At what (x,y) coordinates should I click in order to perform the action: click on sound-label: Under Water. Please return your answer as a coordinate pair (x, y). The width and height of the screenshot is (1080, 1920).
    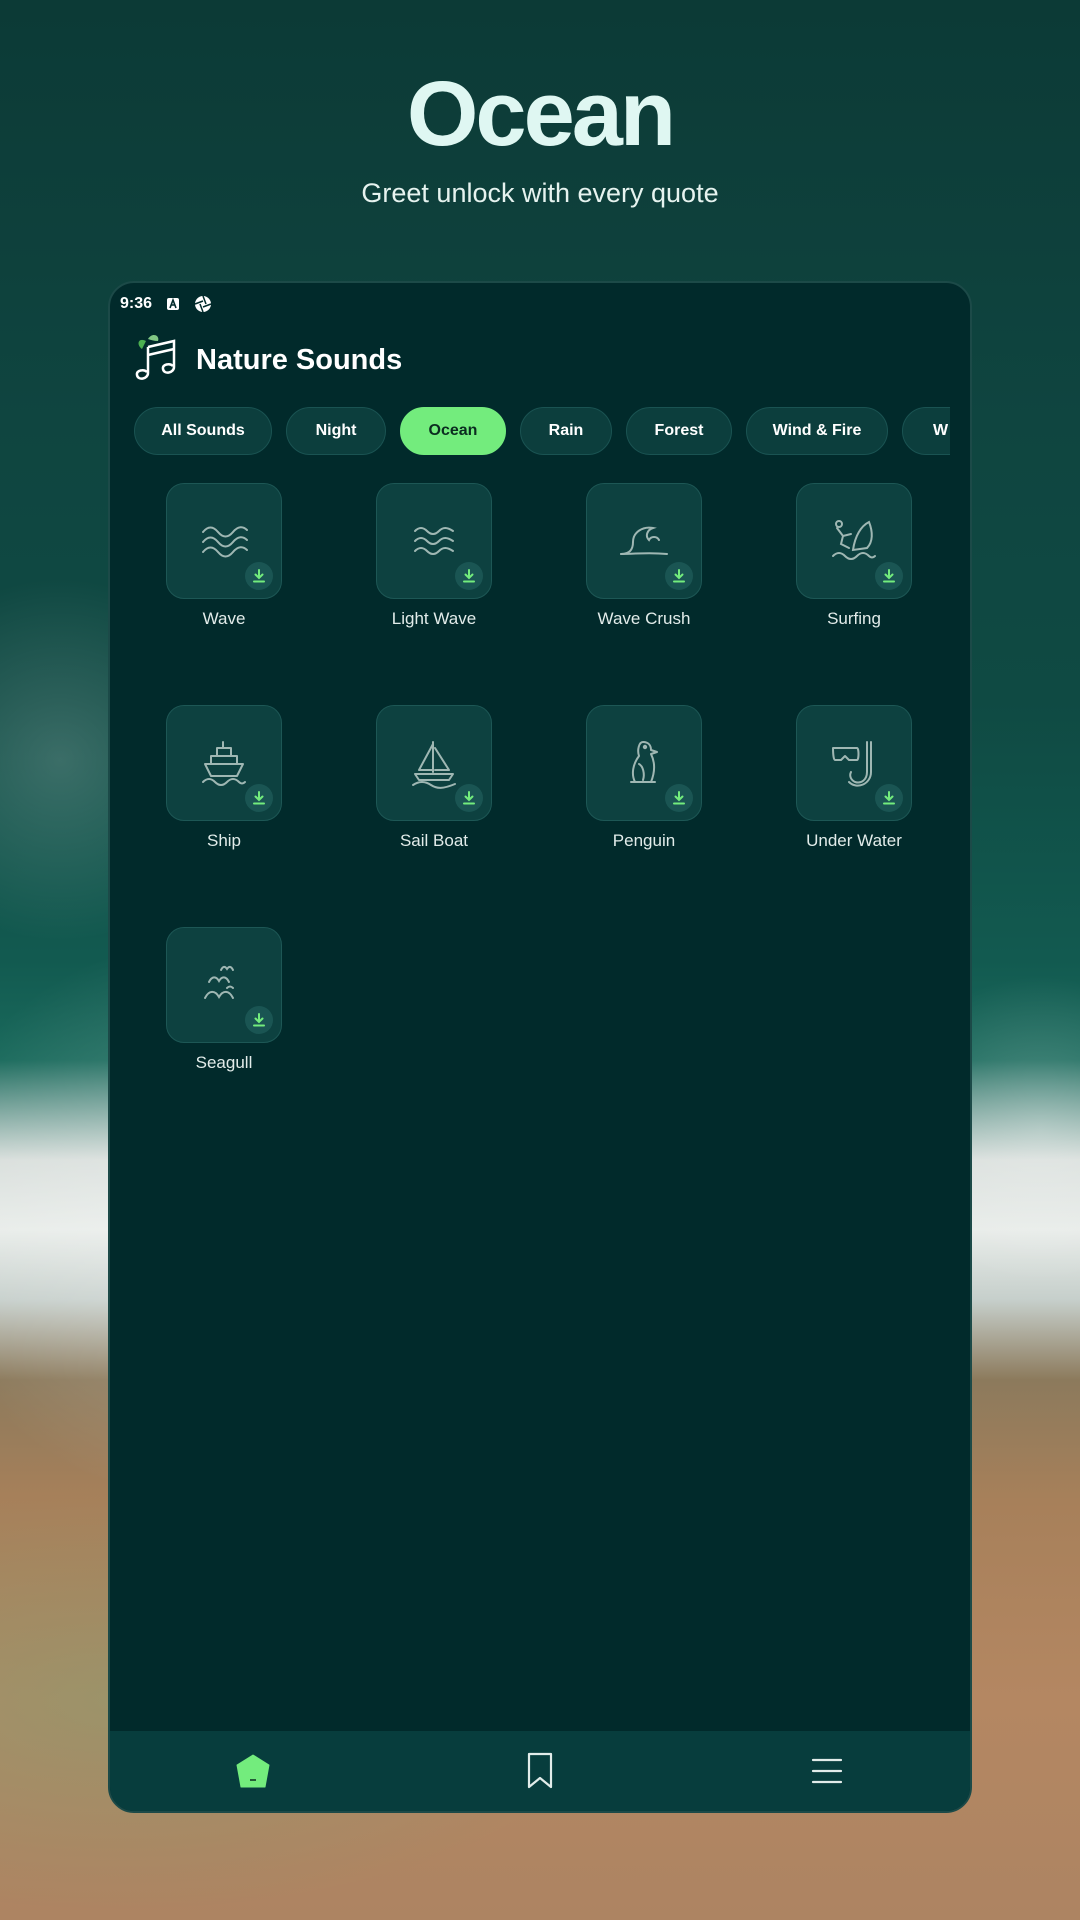
    Looking at the image, I should click on (854, 840).